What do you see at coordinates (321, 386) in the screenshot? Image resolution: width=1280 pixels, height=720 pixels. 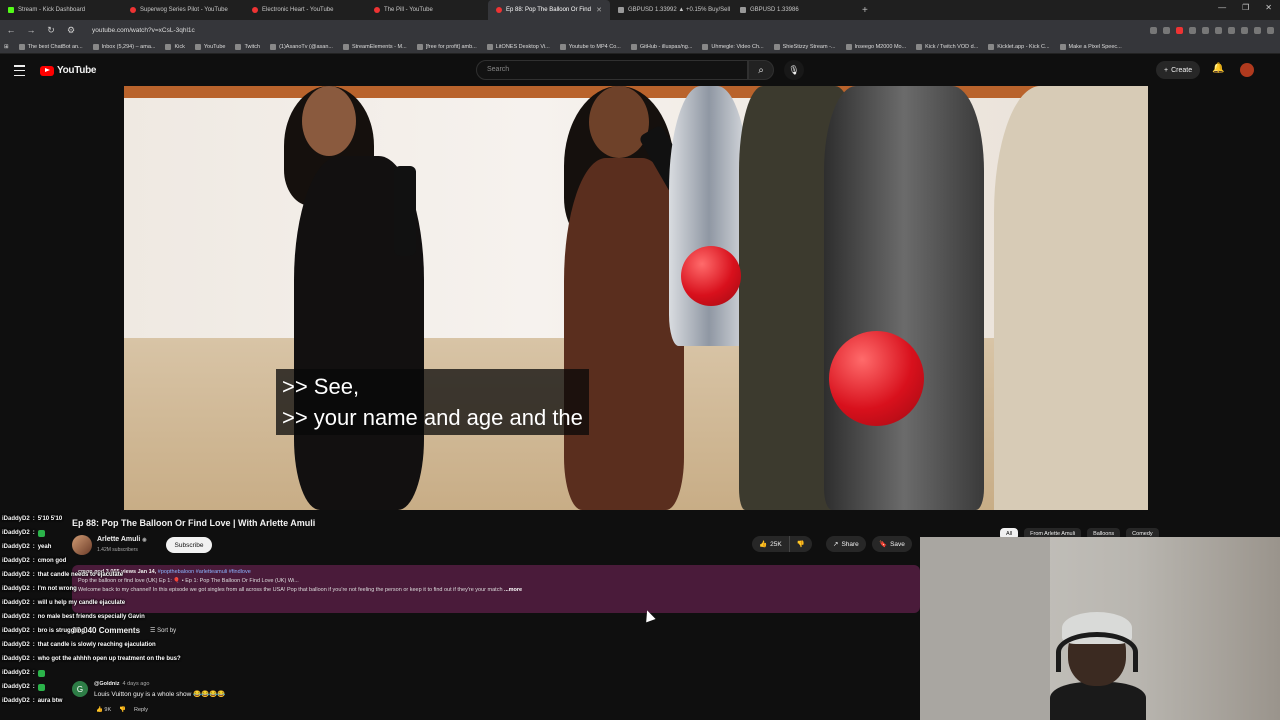 I see `caption-line: >> See,` at bounding box center [321, 386].